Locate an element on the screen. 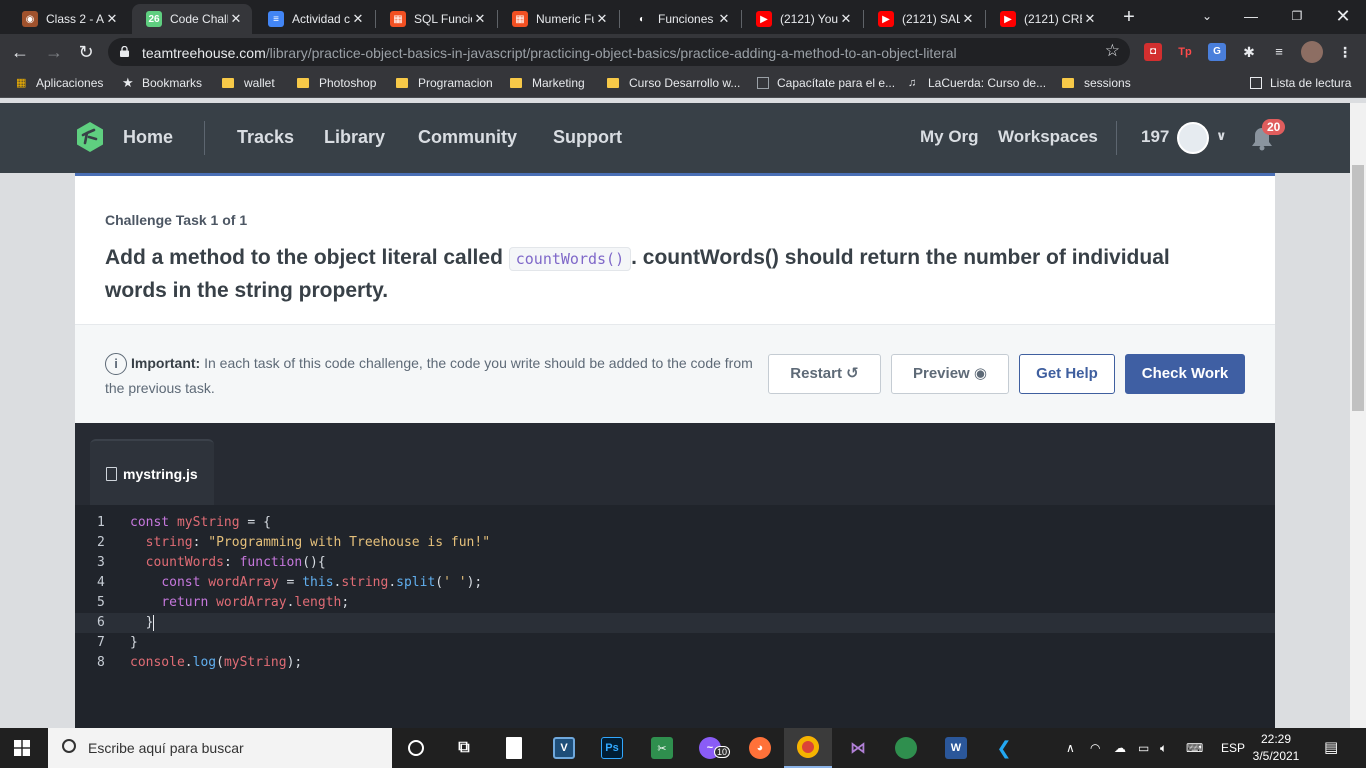 The image size is (1366, 768). page-scrollbar is located at coordinates (1358, 415).